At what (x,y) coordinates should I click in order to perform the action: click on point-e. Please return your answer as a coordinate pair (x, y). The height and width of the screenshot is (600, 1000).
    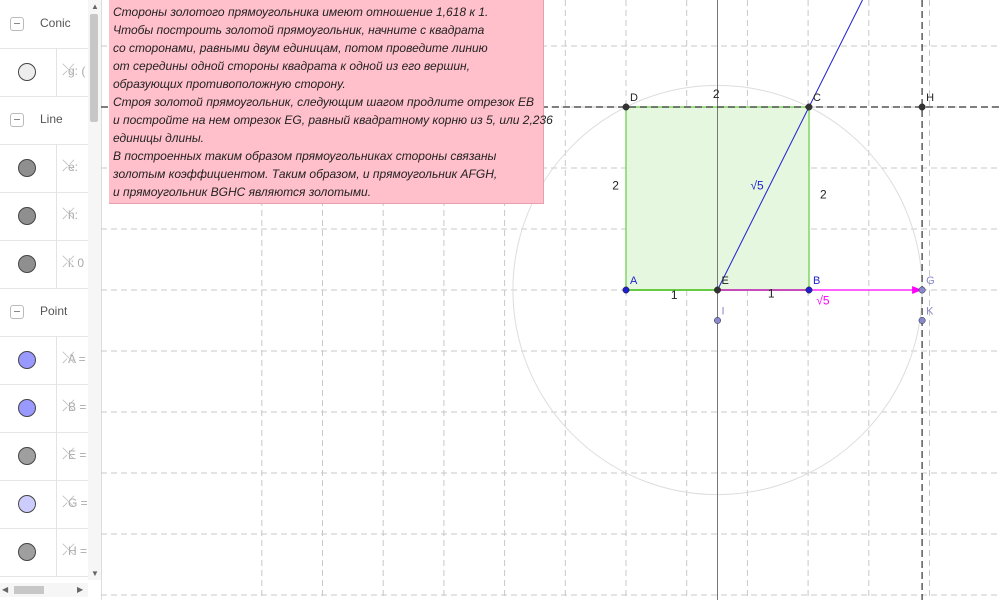
    Looking at the image, I should click on (717, 290).